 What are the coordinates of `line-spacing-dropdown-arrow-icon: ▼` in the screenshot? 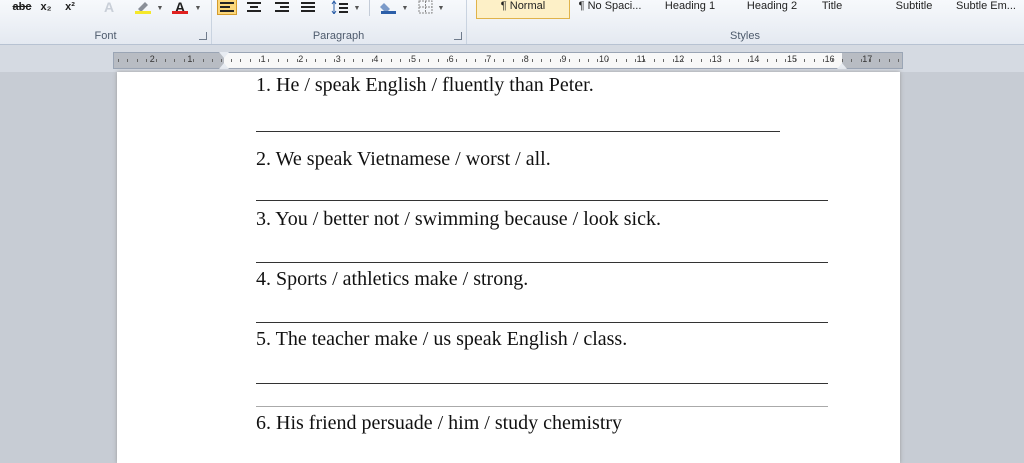 It's located at (357, 7).